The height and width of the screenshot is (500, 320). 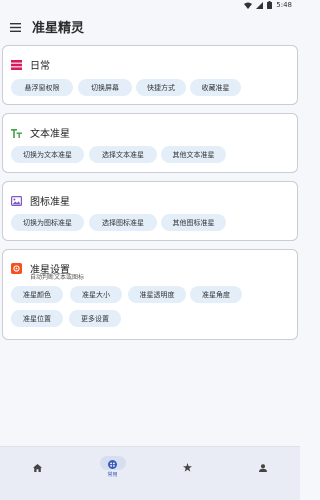 I want to click on text-crosshair-card-header: 文本准星, so click(x=40, y=132).